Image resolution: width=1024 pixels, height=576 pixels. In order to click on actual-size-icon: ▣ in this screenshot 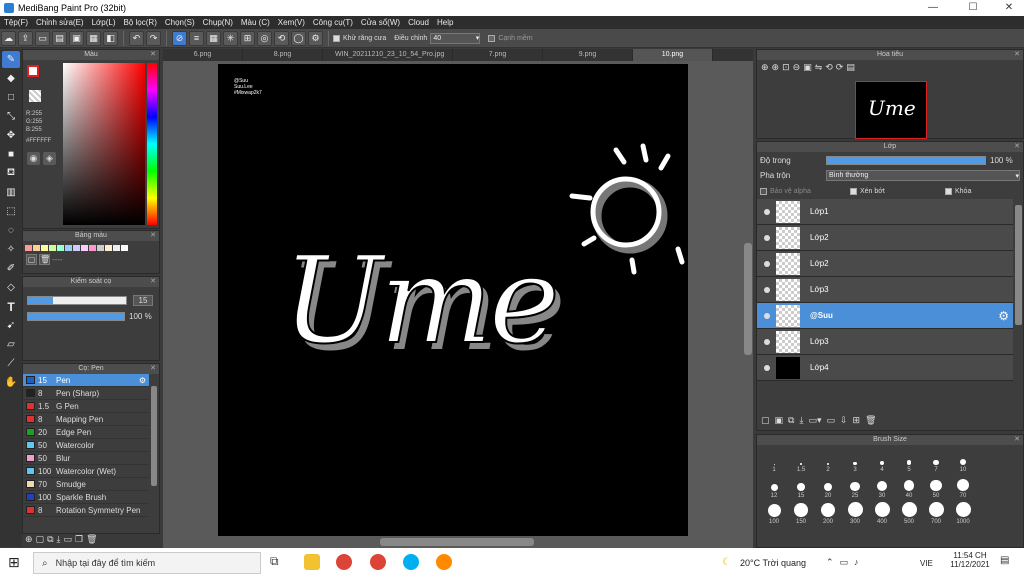, I will do `click(807, 67)`.